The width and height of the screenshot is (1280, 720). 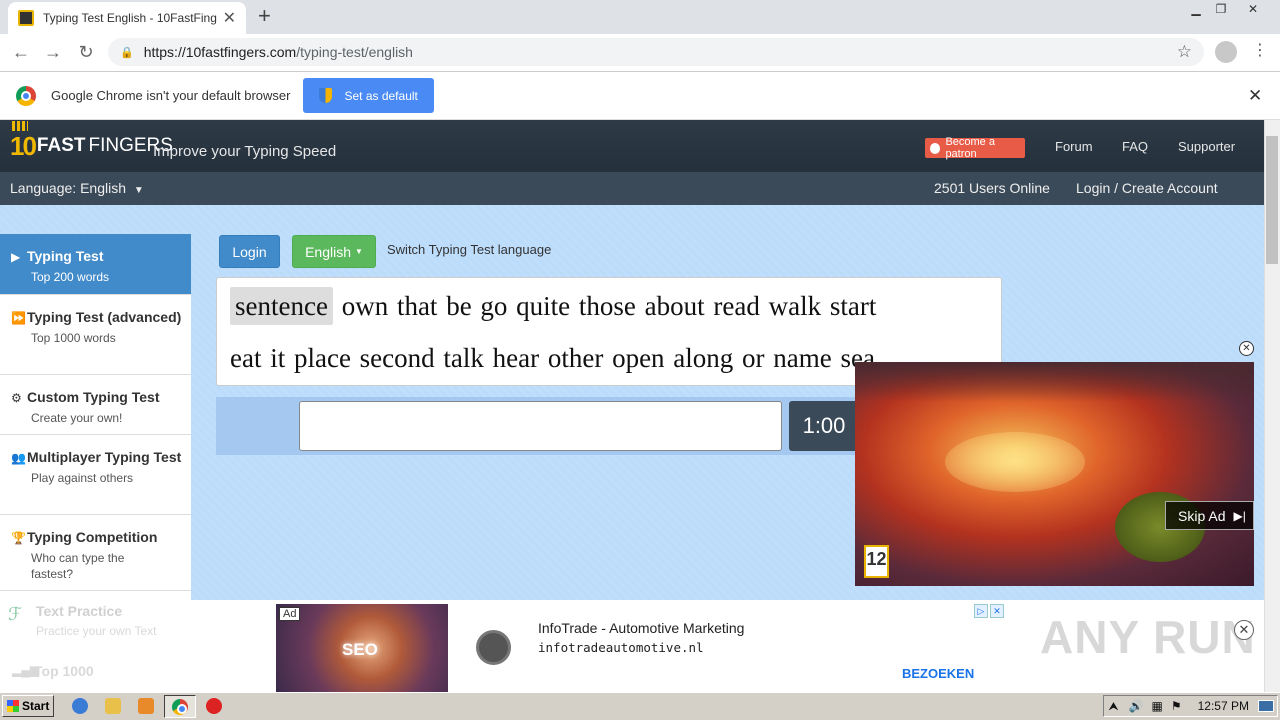 What do you see at coordinates (264, 16) in the screenshot?
I see `new-tab-button: +` at bounding box center [264, 16].